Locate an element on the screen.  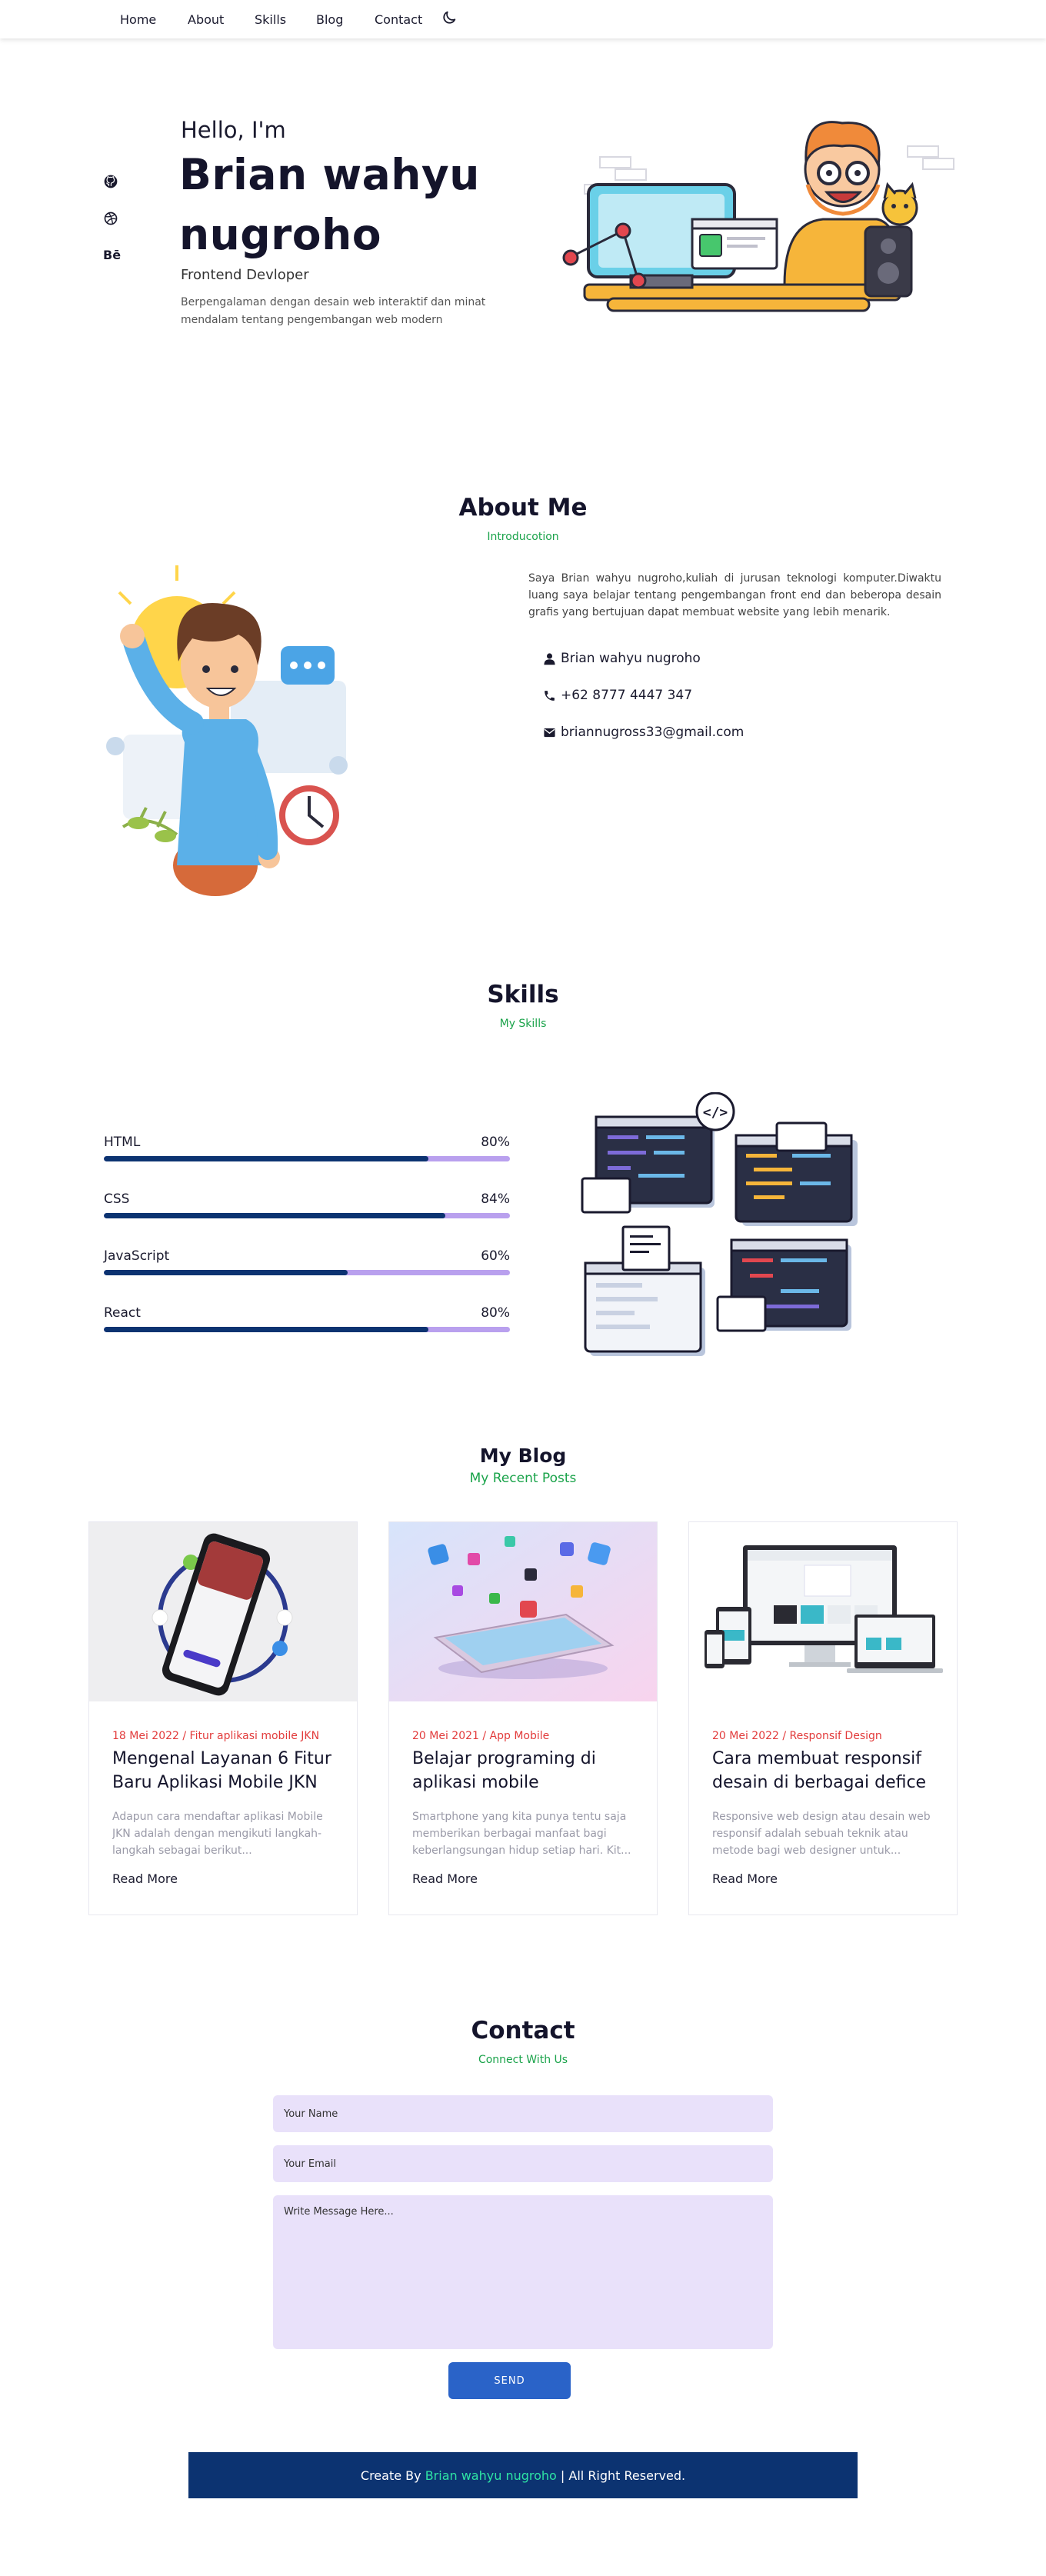
skill-javascript: JavaScript 60% is located at coordinates (307, 1261).